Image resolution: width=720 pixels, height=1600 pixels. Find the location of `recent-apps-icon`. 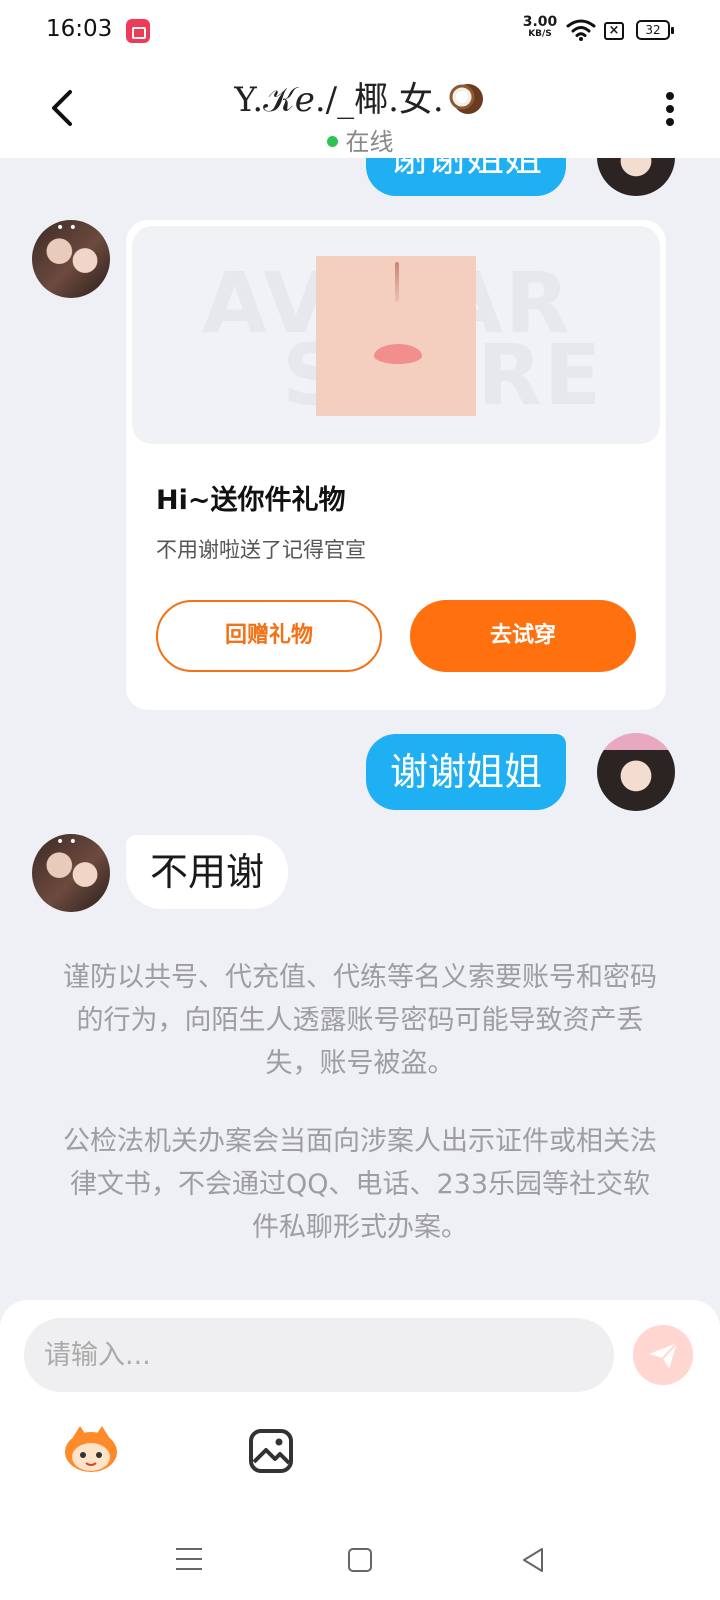

recent-apps-icon is located at coordinates (189, 1560).